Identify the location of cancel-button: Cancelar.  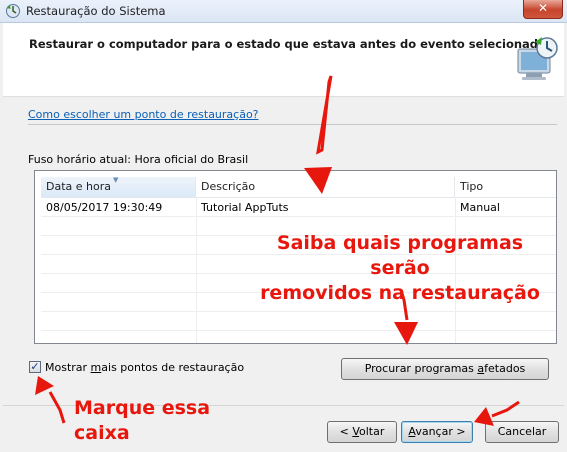
(522, 432).